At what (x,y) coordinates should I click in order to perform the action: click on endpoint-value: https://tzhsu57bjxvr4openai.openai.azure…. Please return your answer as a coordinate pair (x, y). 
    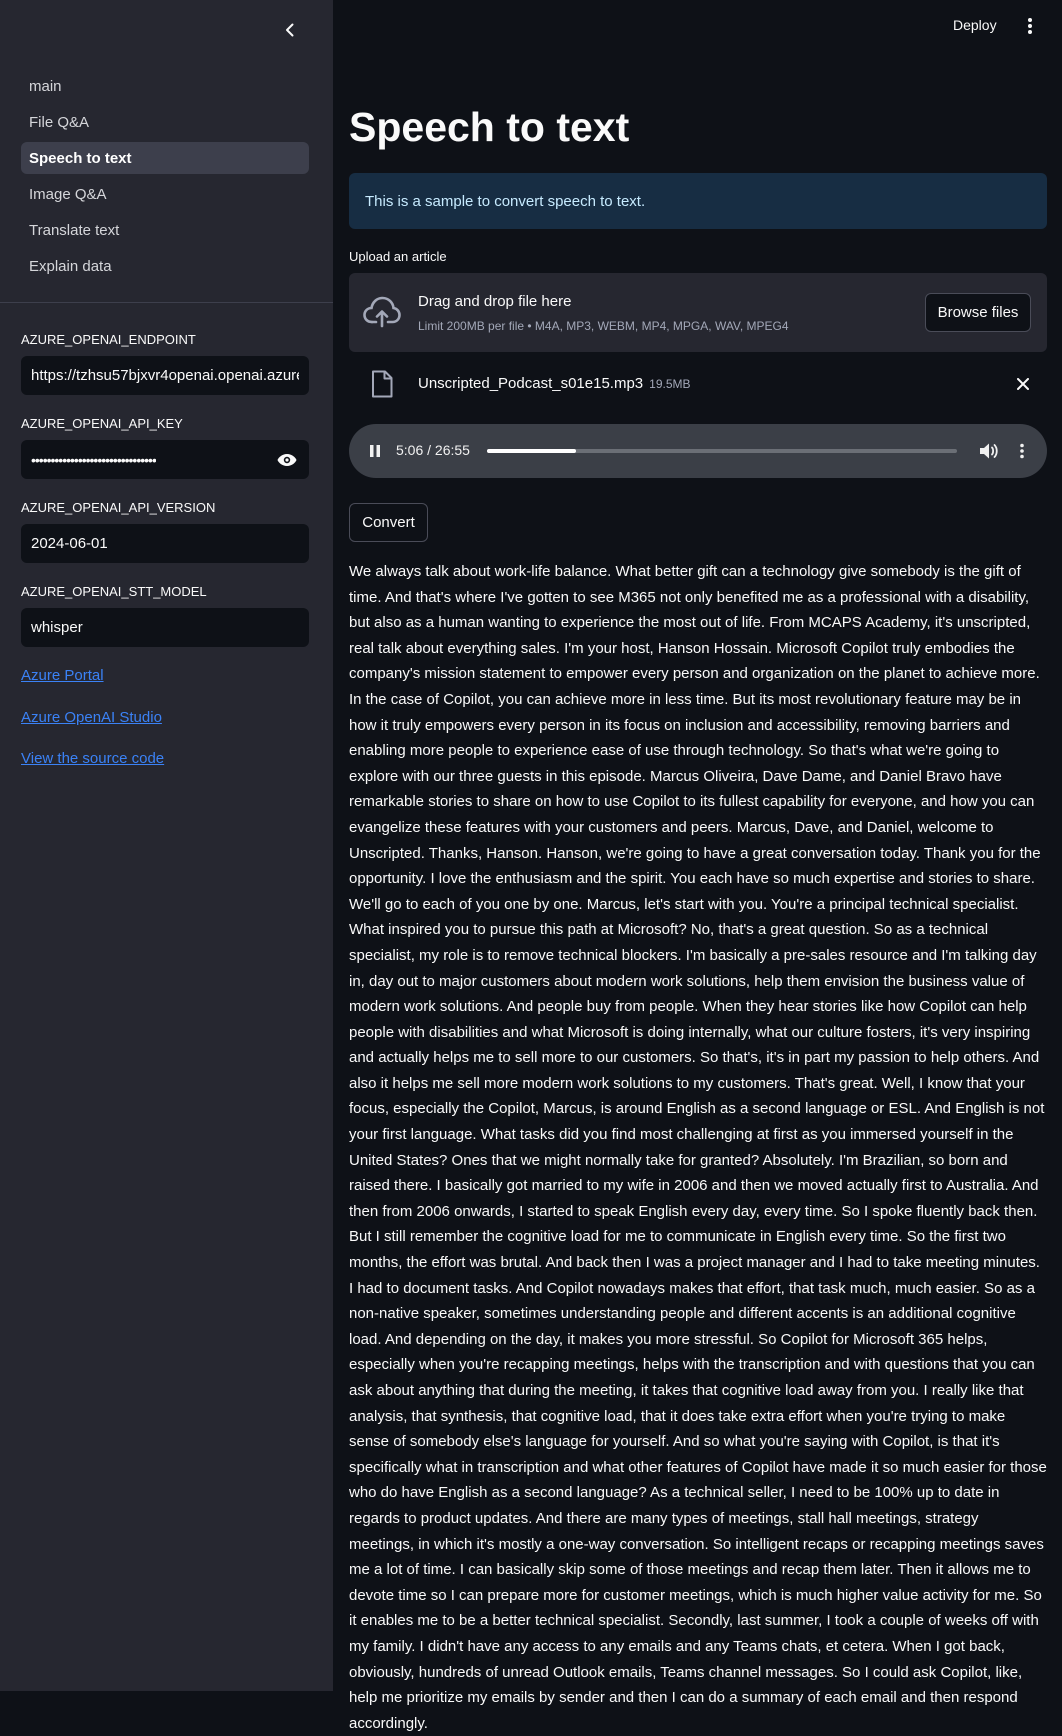
    Looking at the image, I should click on (165, 375).